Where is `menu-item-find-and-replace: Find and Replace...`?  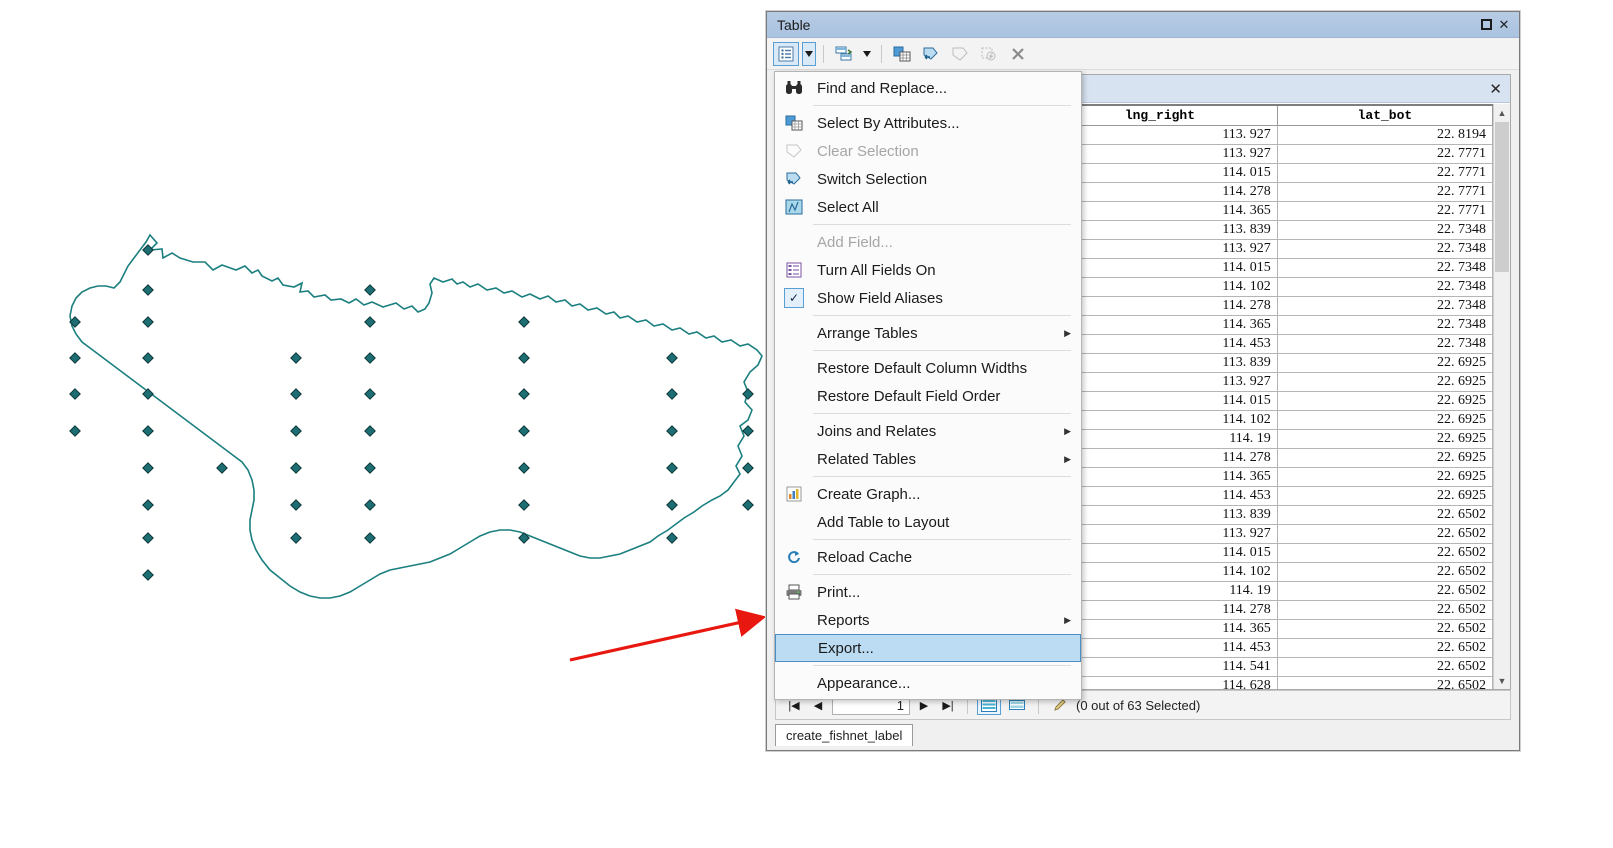 menu-item-find-and-replace: Find and Replace... is located at coordinates (928, 88).